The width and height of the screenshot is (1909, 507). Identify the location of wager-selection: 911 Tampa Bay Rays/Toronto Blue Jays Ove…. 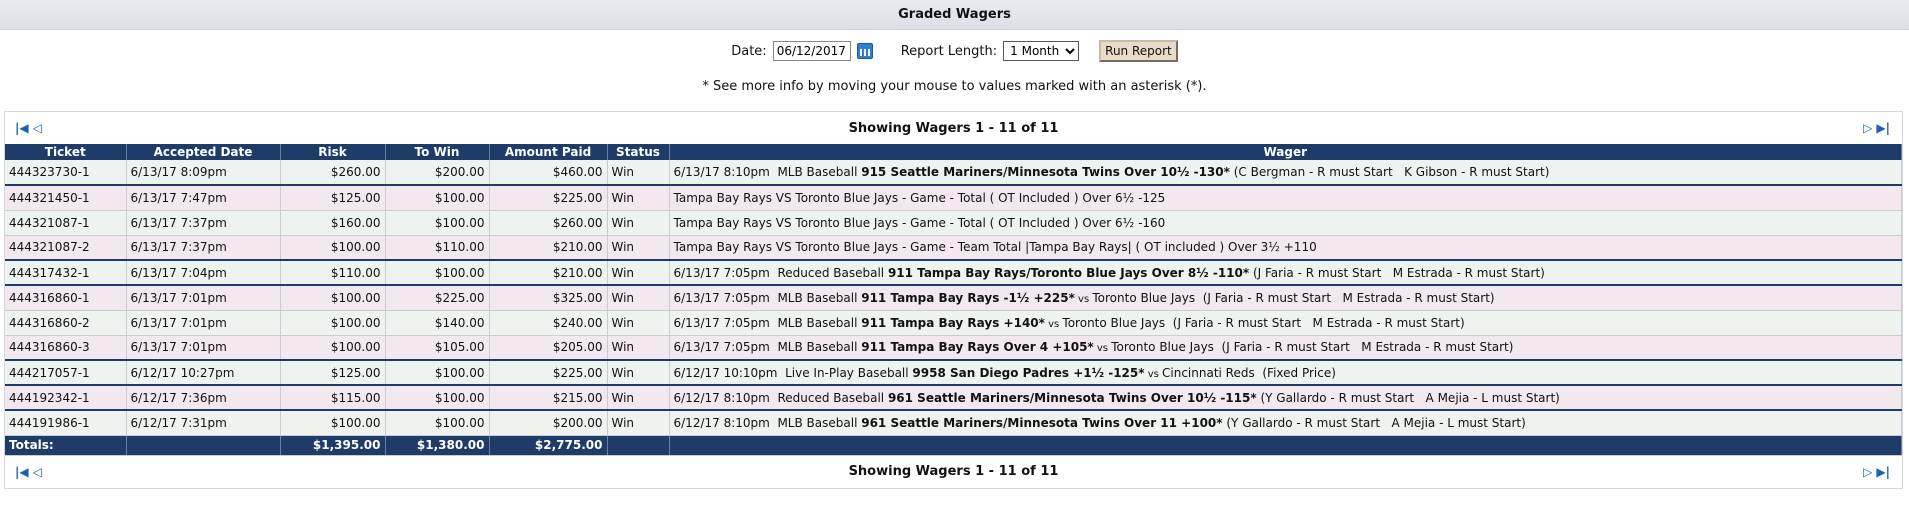
(1068, 273).